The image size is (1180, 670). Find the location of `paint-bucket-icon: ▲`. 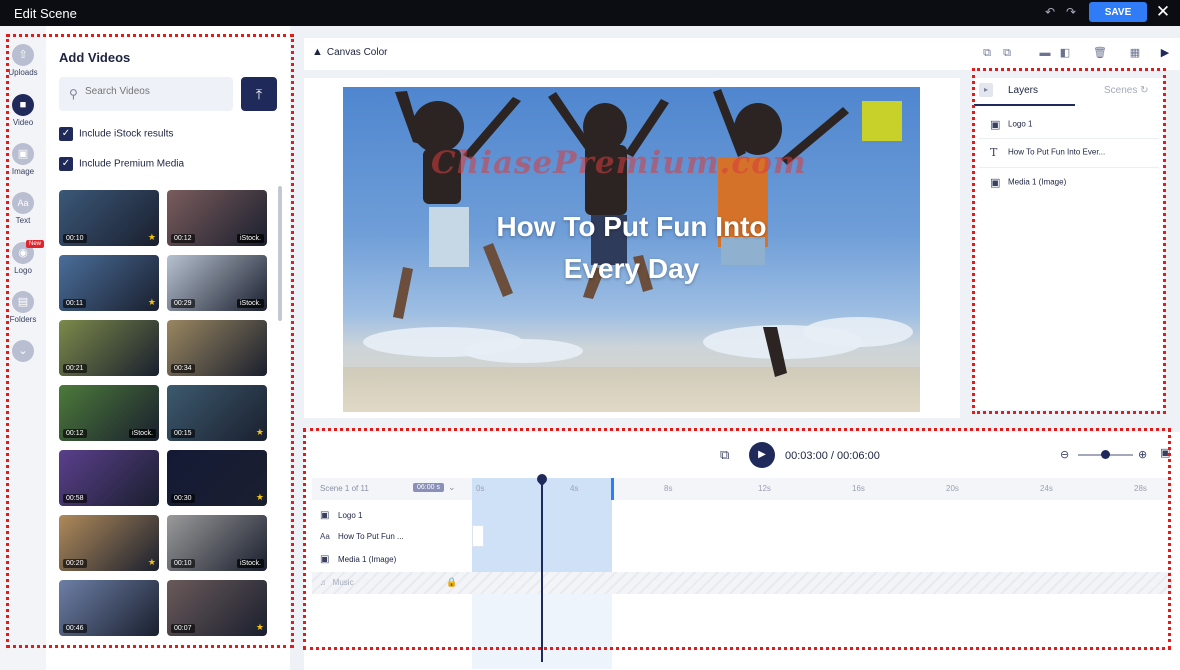

paint-bucket-icon: ▲ is located at coordinates (317, 52).